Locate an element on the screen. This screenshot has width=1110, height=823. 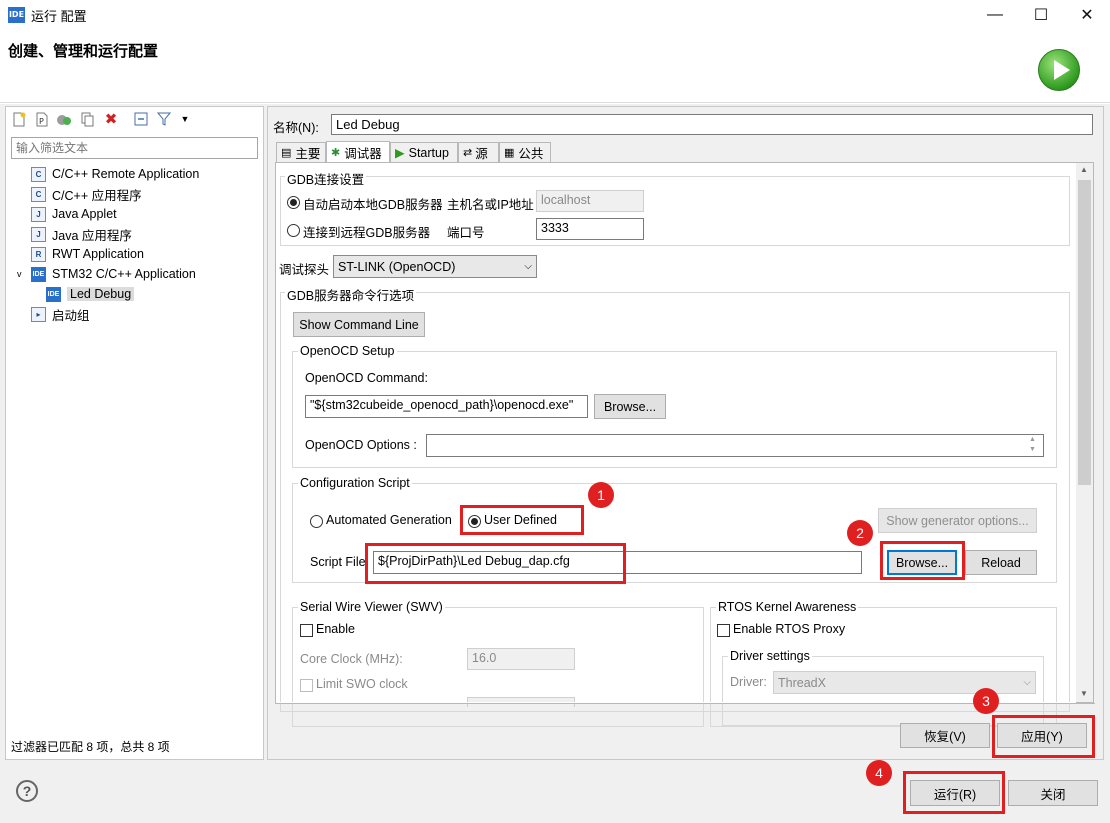
driver-select: ThreadX ⌵ is located at coordinates (904, 682).